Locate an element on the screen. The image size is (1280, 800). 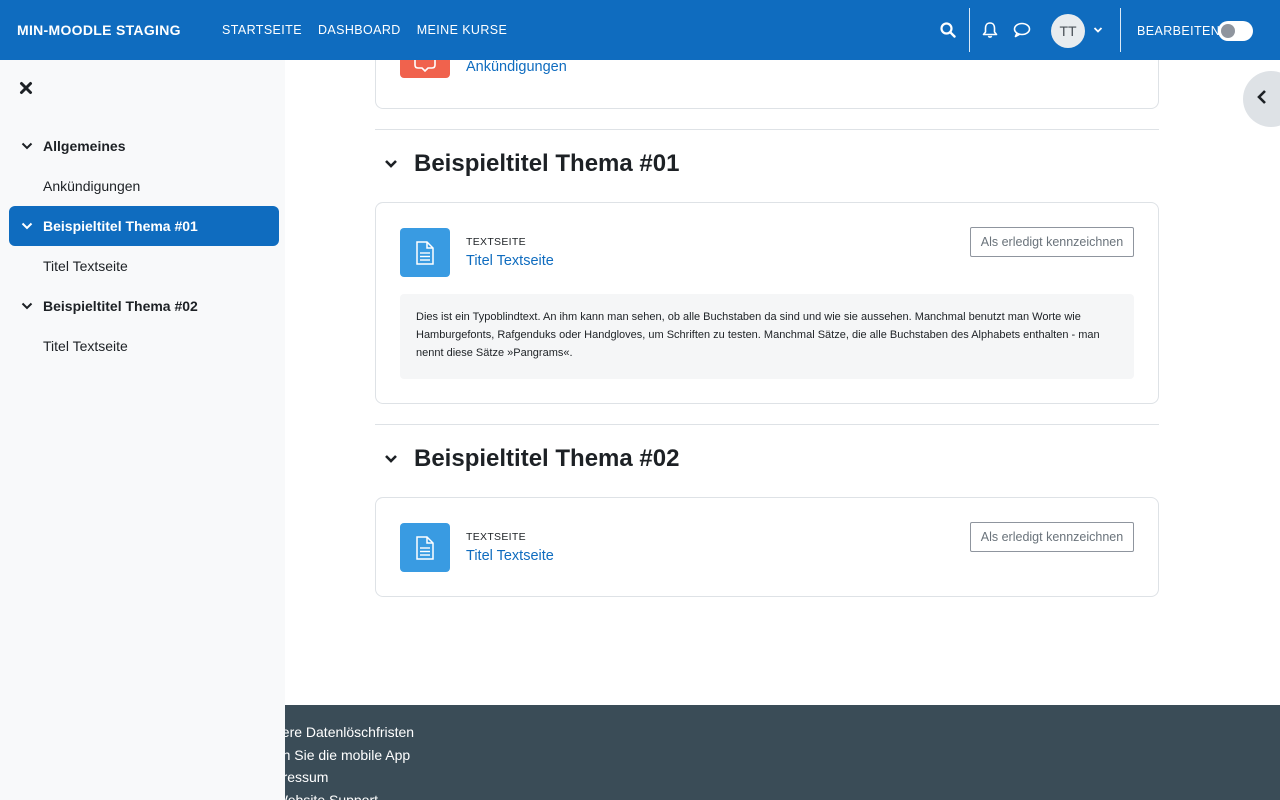
bell-icon is located at coordinates (990, 30).